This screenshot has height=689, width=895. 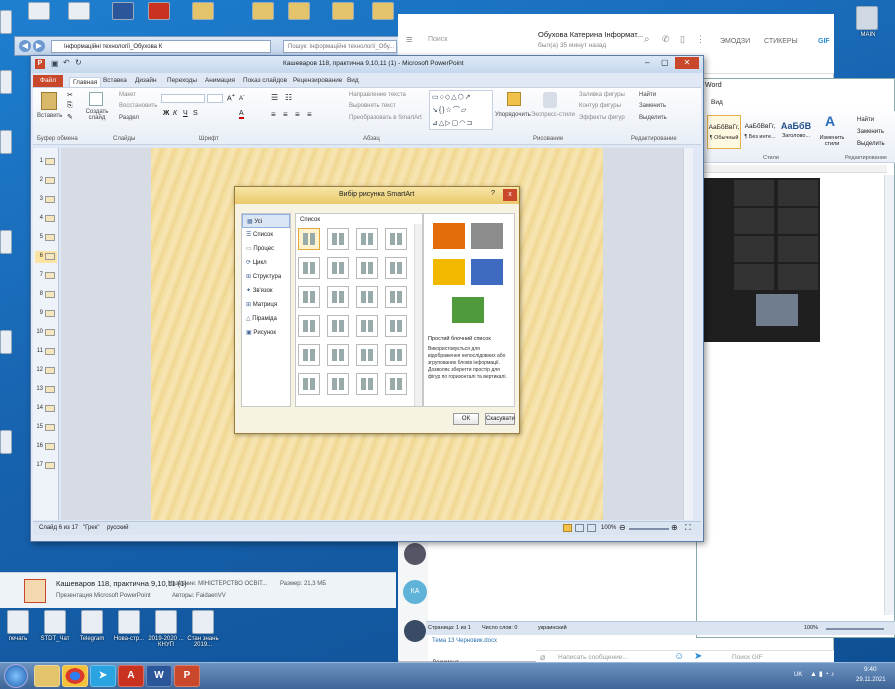 What do you see at coordinates (46, 428) in the screenshot?
I see `slide-thumbnail: 15` at bounding box center [46, 428].